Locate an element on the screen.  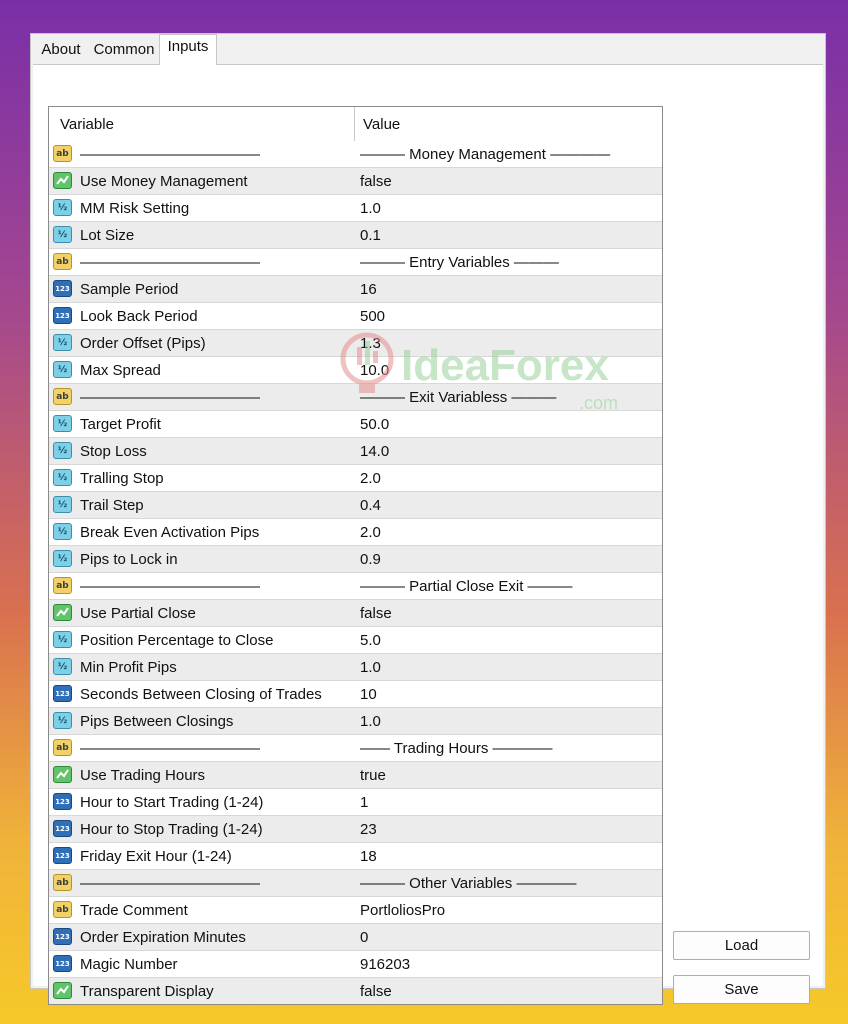
table-row: Use Trading Hours true is located at coordinates (355, 775).